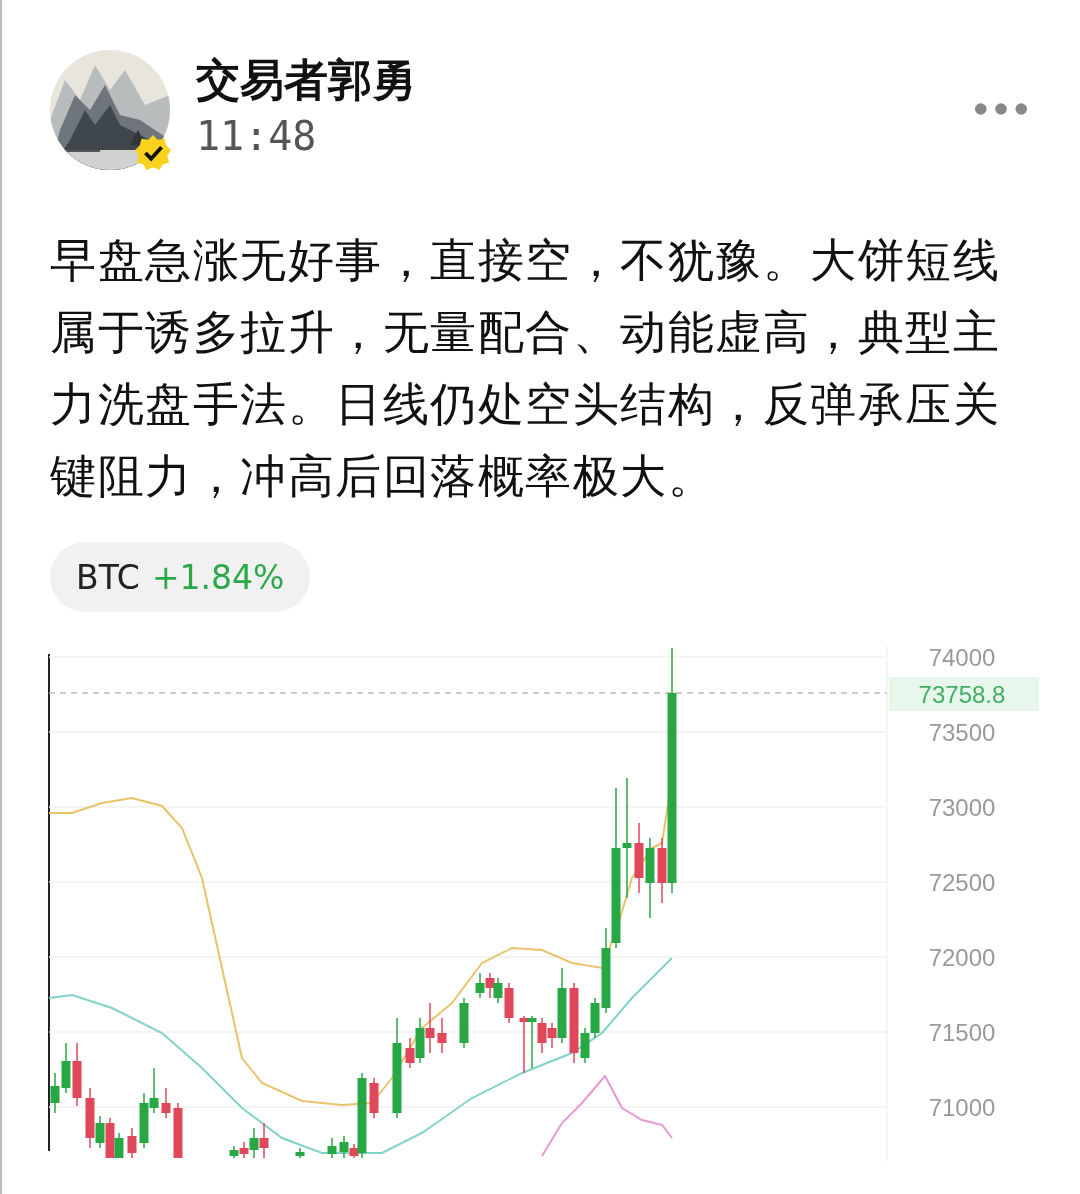  What do you see at coordinates (257, 136) in the screenshot?
I see `post-time: 11:48` at bounding box center [257, 136].